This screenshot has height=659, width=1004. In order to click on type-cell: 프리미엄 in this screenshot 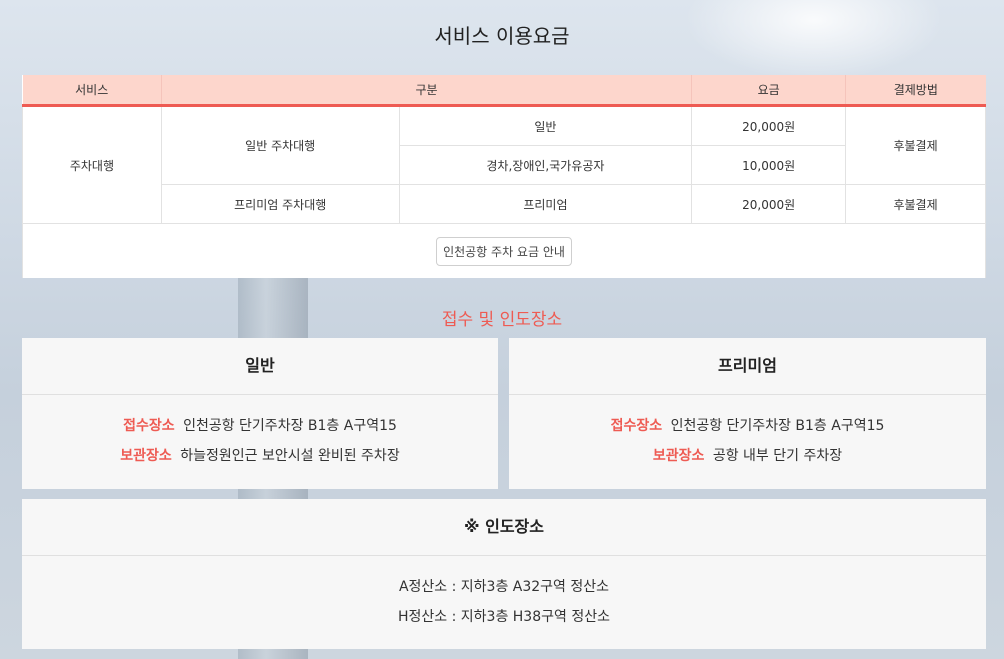, I will do `click(545, 204)`.